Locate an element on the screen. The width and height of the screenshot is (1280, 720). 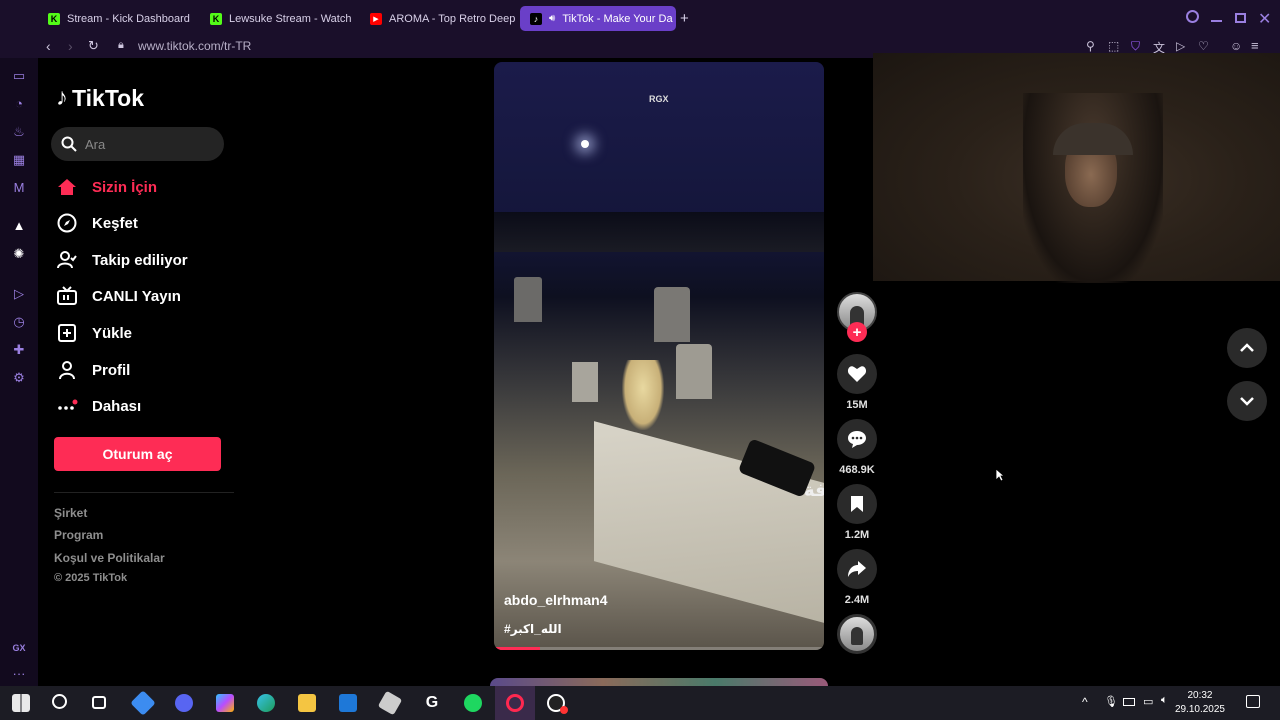
send-icon: ▷ is located at coordinates (1180, 46).